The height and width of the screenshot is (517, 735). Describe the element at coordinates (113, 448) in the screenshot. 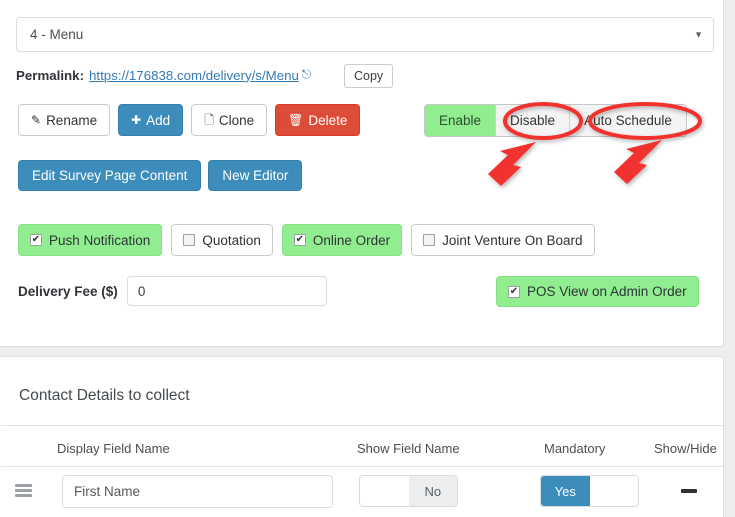

I see `column-header-display-field-name: Display Field Name` at that location.